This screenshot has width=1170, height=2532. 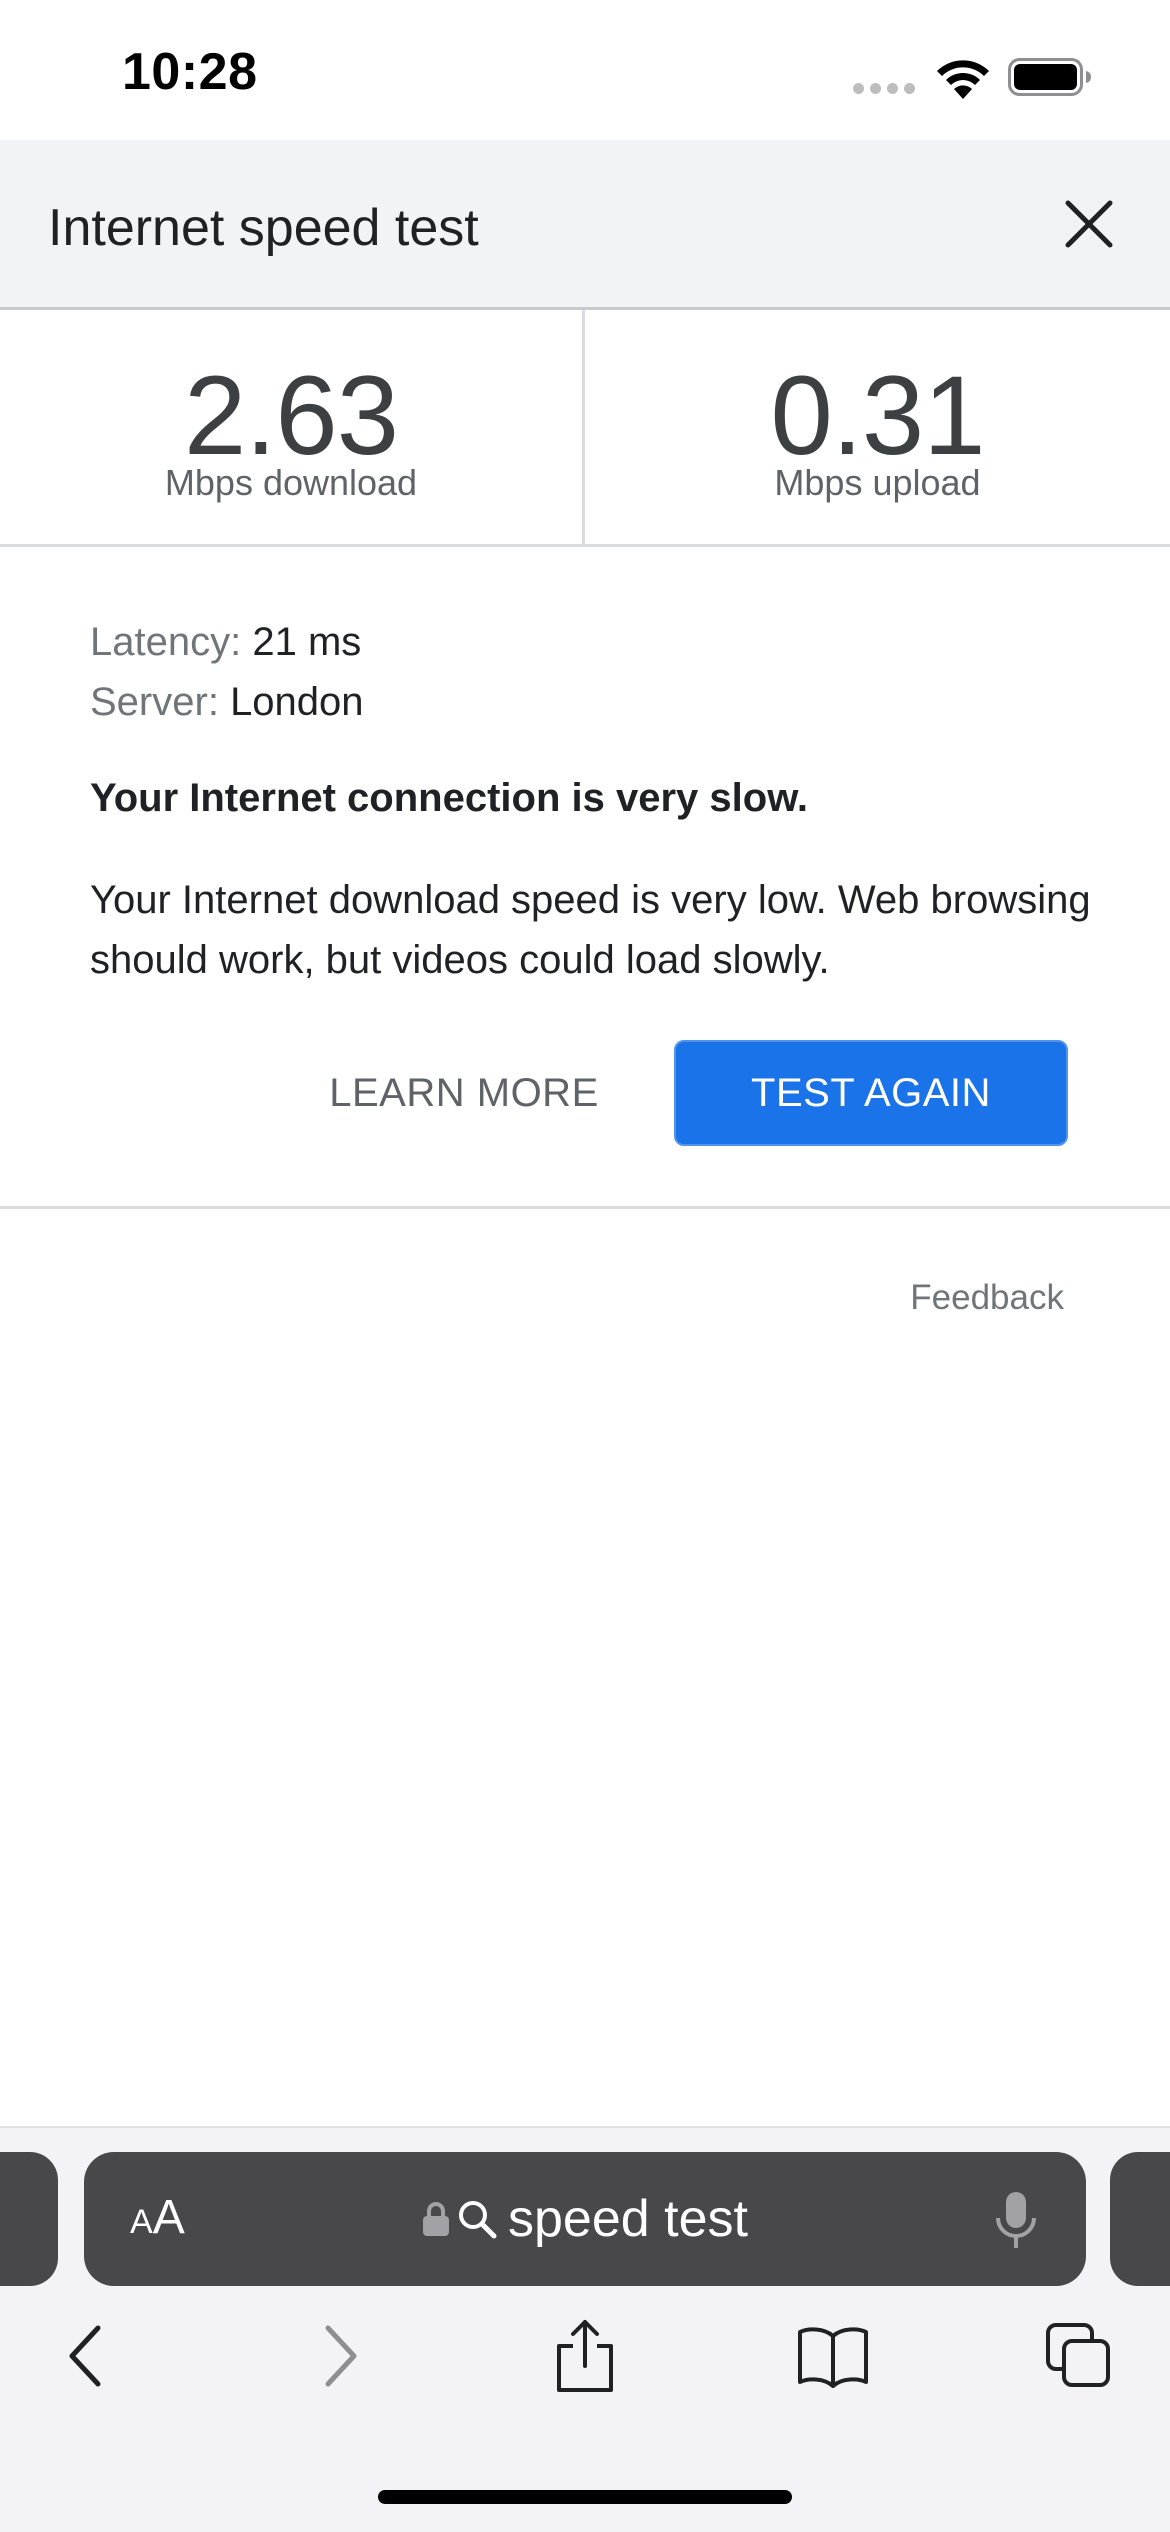 What do you see at coordinates (291, 415) in the screenshot?
I see `download-value: 2.63` at bounding box center [291, 415].